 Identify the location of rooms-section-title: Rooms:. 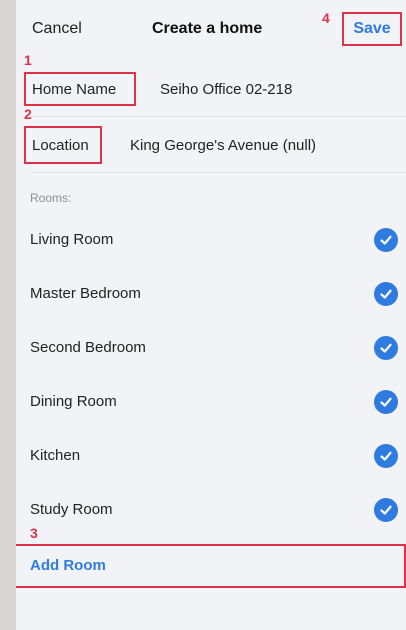
(51, 198).